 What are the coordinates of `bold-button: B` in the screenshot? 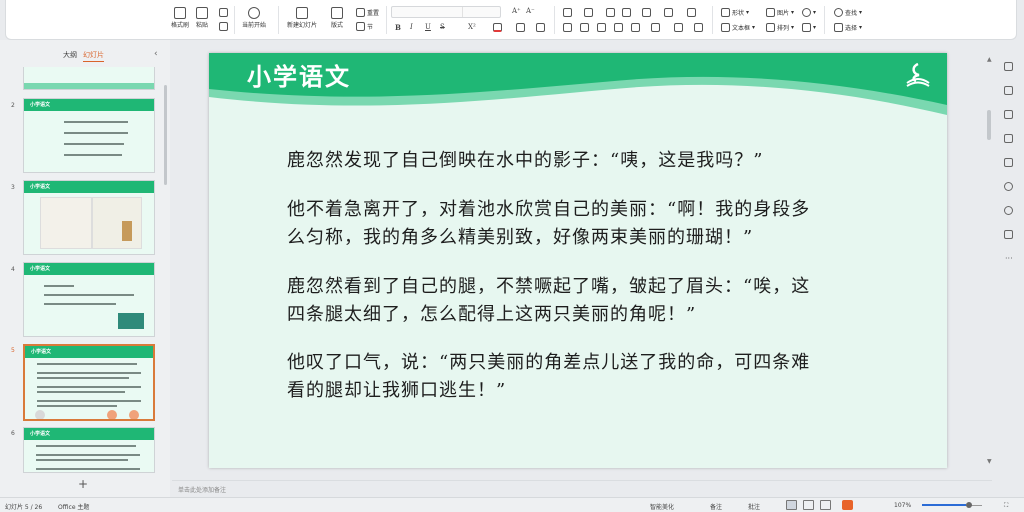 It's located at (398, 27).